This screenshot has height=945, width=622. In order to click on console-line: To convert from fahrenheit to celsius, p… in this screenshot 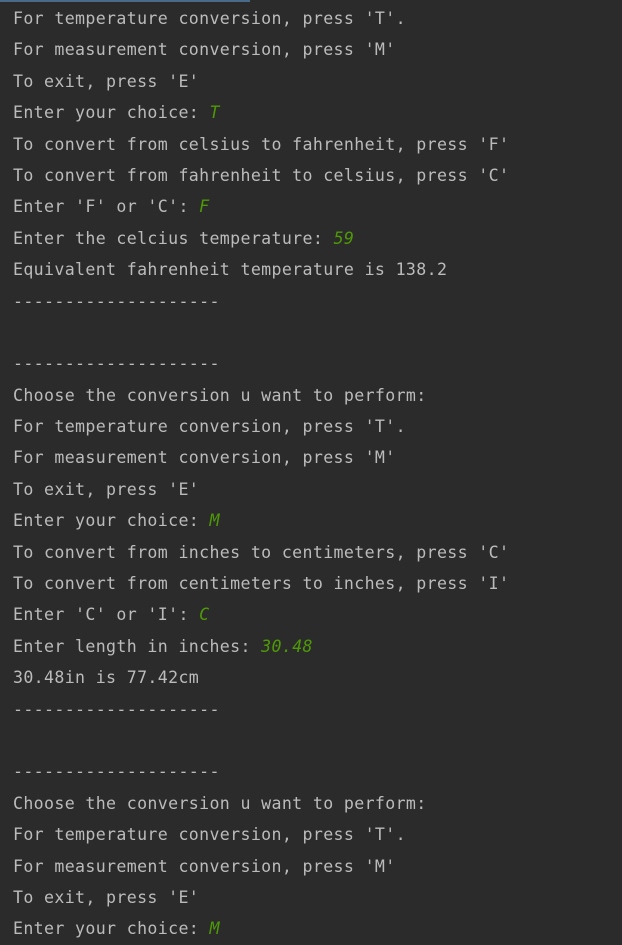, I will do `click(317, 175)`.